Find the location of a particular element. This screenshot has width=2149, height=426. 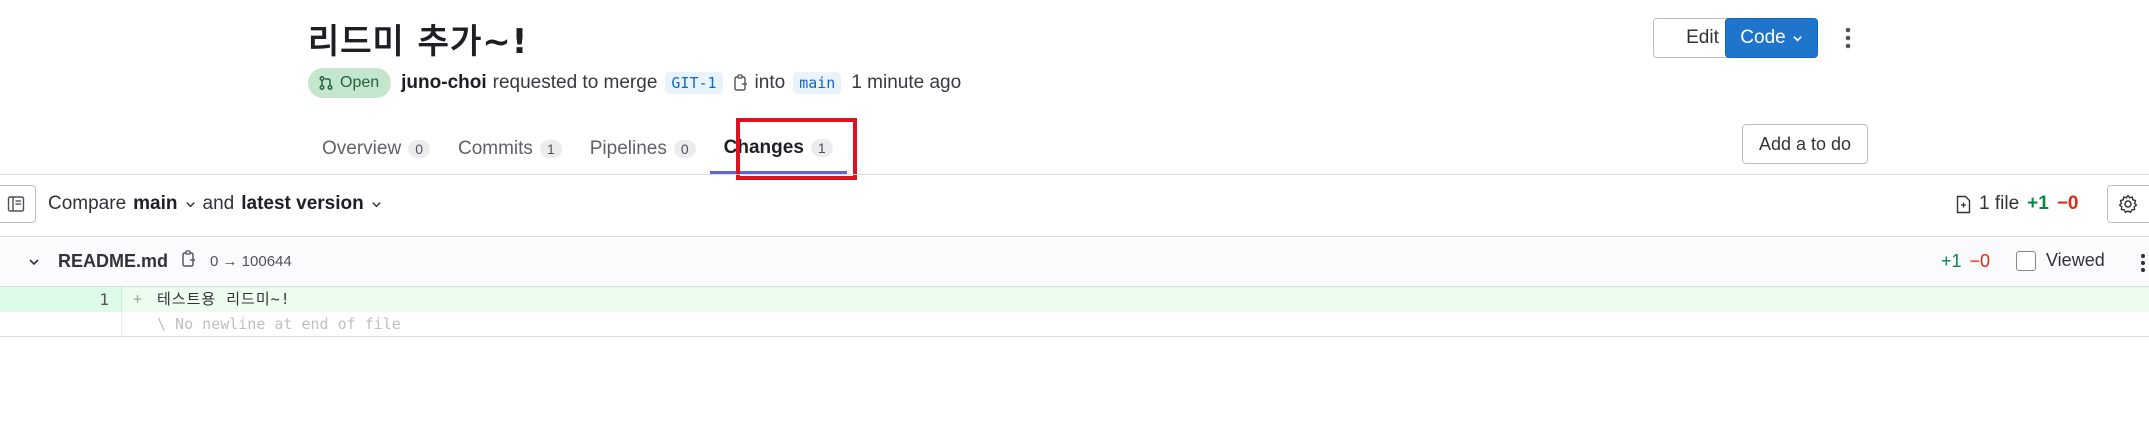

code-button-label: Code is located at coordinates (1763, 37).